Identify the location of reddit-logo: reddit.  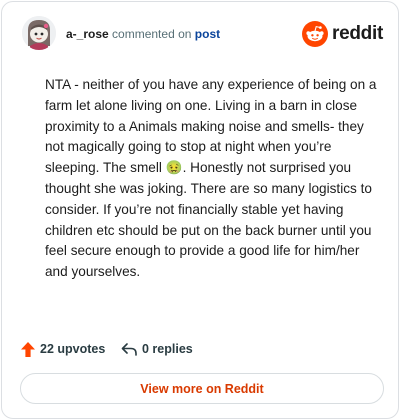
(342, 34).